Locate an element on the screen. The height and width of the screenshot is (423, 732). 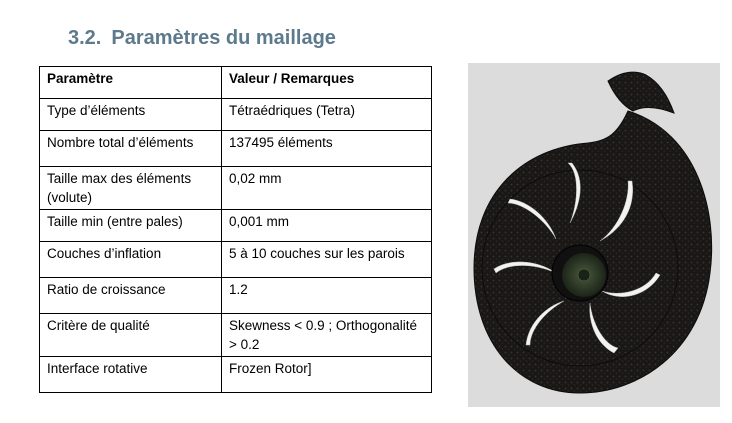
table-row: Ratio de croissance 1.2 is located at coordinates (235, 295).